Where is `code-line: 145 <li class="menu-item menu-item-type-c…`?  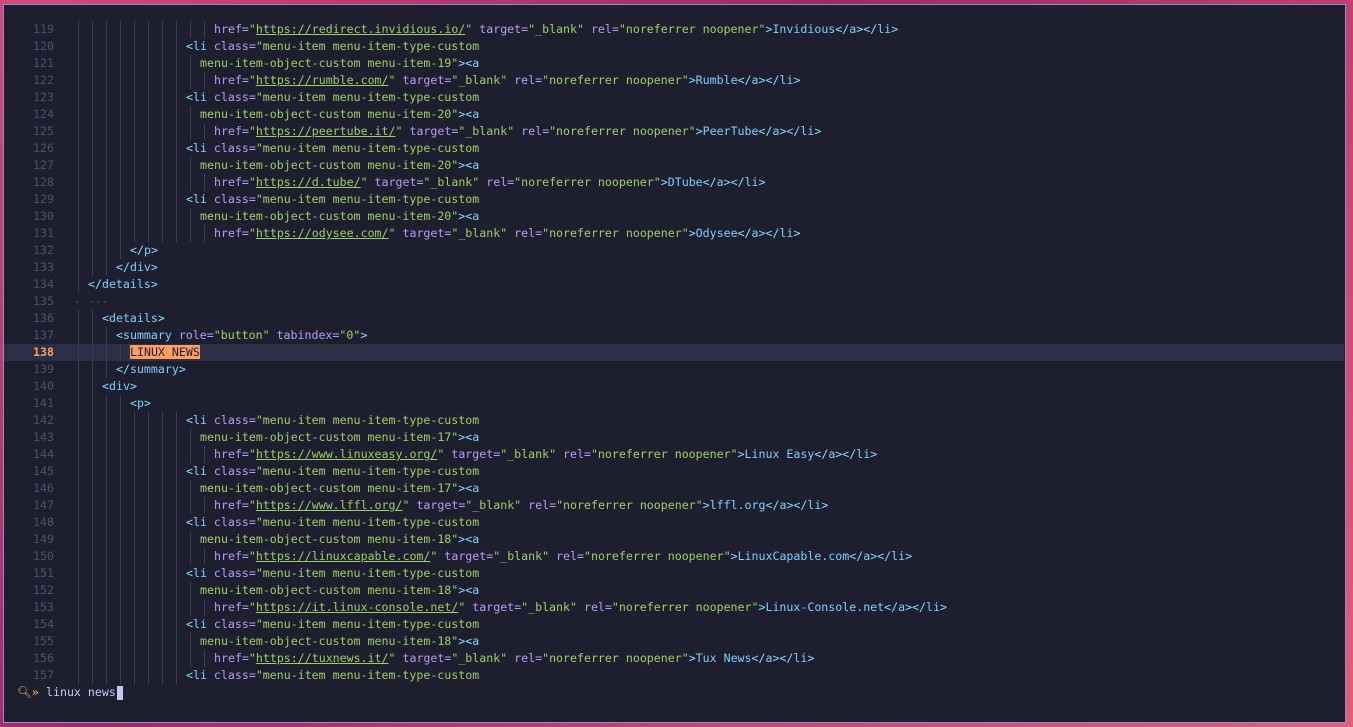
code-line: 145 <li class="menu-item menu-item-type-c… is located at coordinates (674, 471).